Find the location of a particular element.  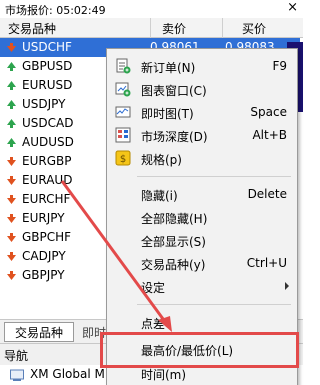

row-symbol: AUDUSD is located at coordinates (48, 142).